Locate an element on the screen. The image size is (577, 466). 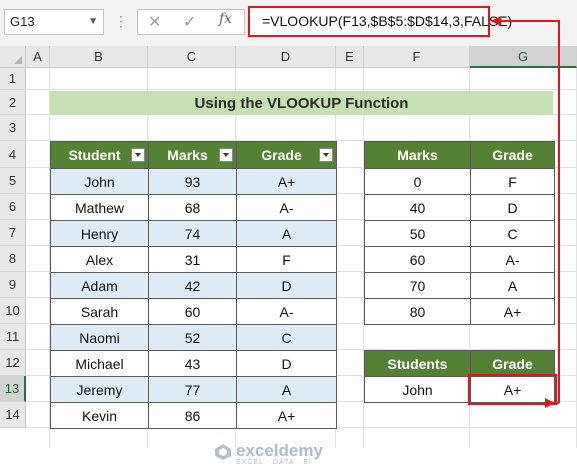
table-cell: John is located at coordinates (99, 181).